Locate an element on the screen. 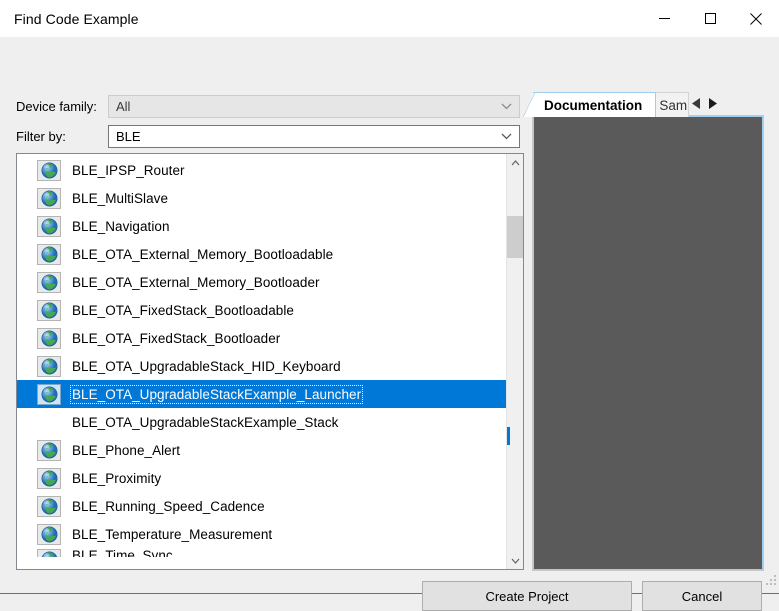  list-item: BLE_OTA_UpgradableStackExample_Stack is located at coordinates (261, 422).